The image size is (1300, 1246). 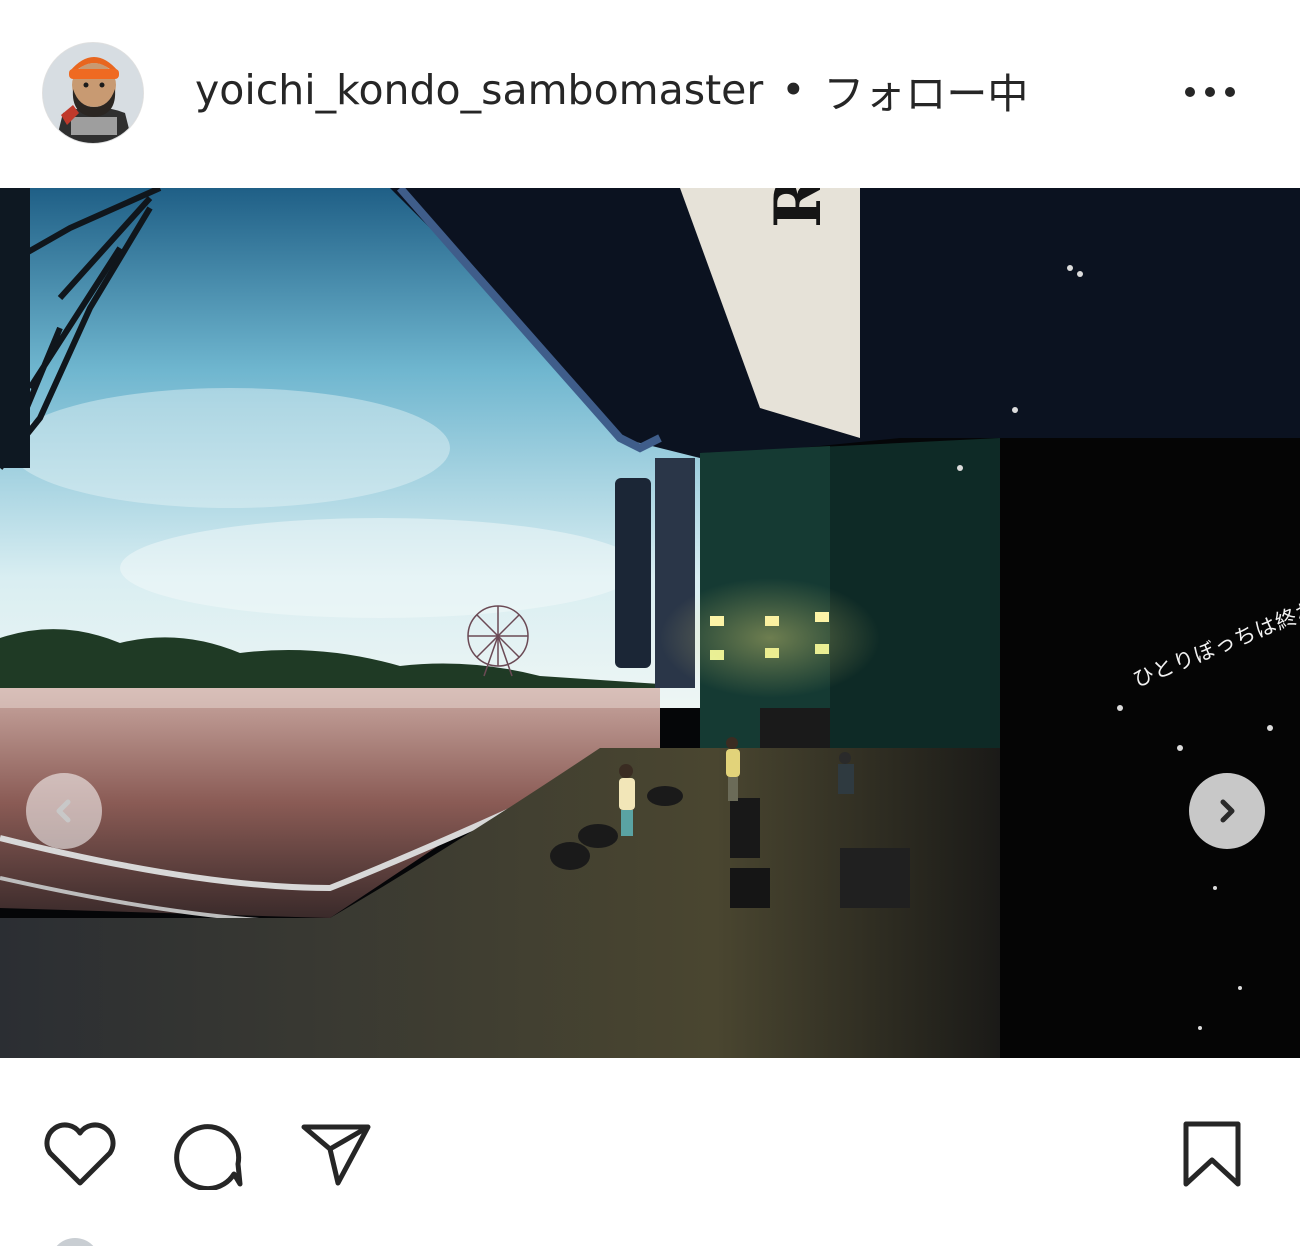 I want to click on chevron-right-icon, so click(x=1227, y=811).